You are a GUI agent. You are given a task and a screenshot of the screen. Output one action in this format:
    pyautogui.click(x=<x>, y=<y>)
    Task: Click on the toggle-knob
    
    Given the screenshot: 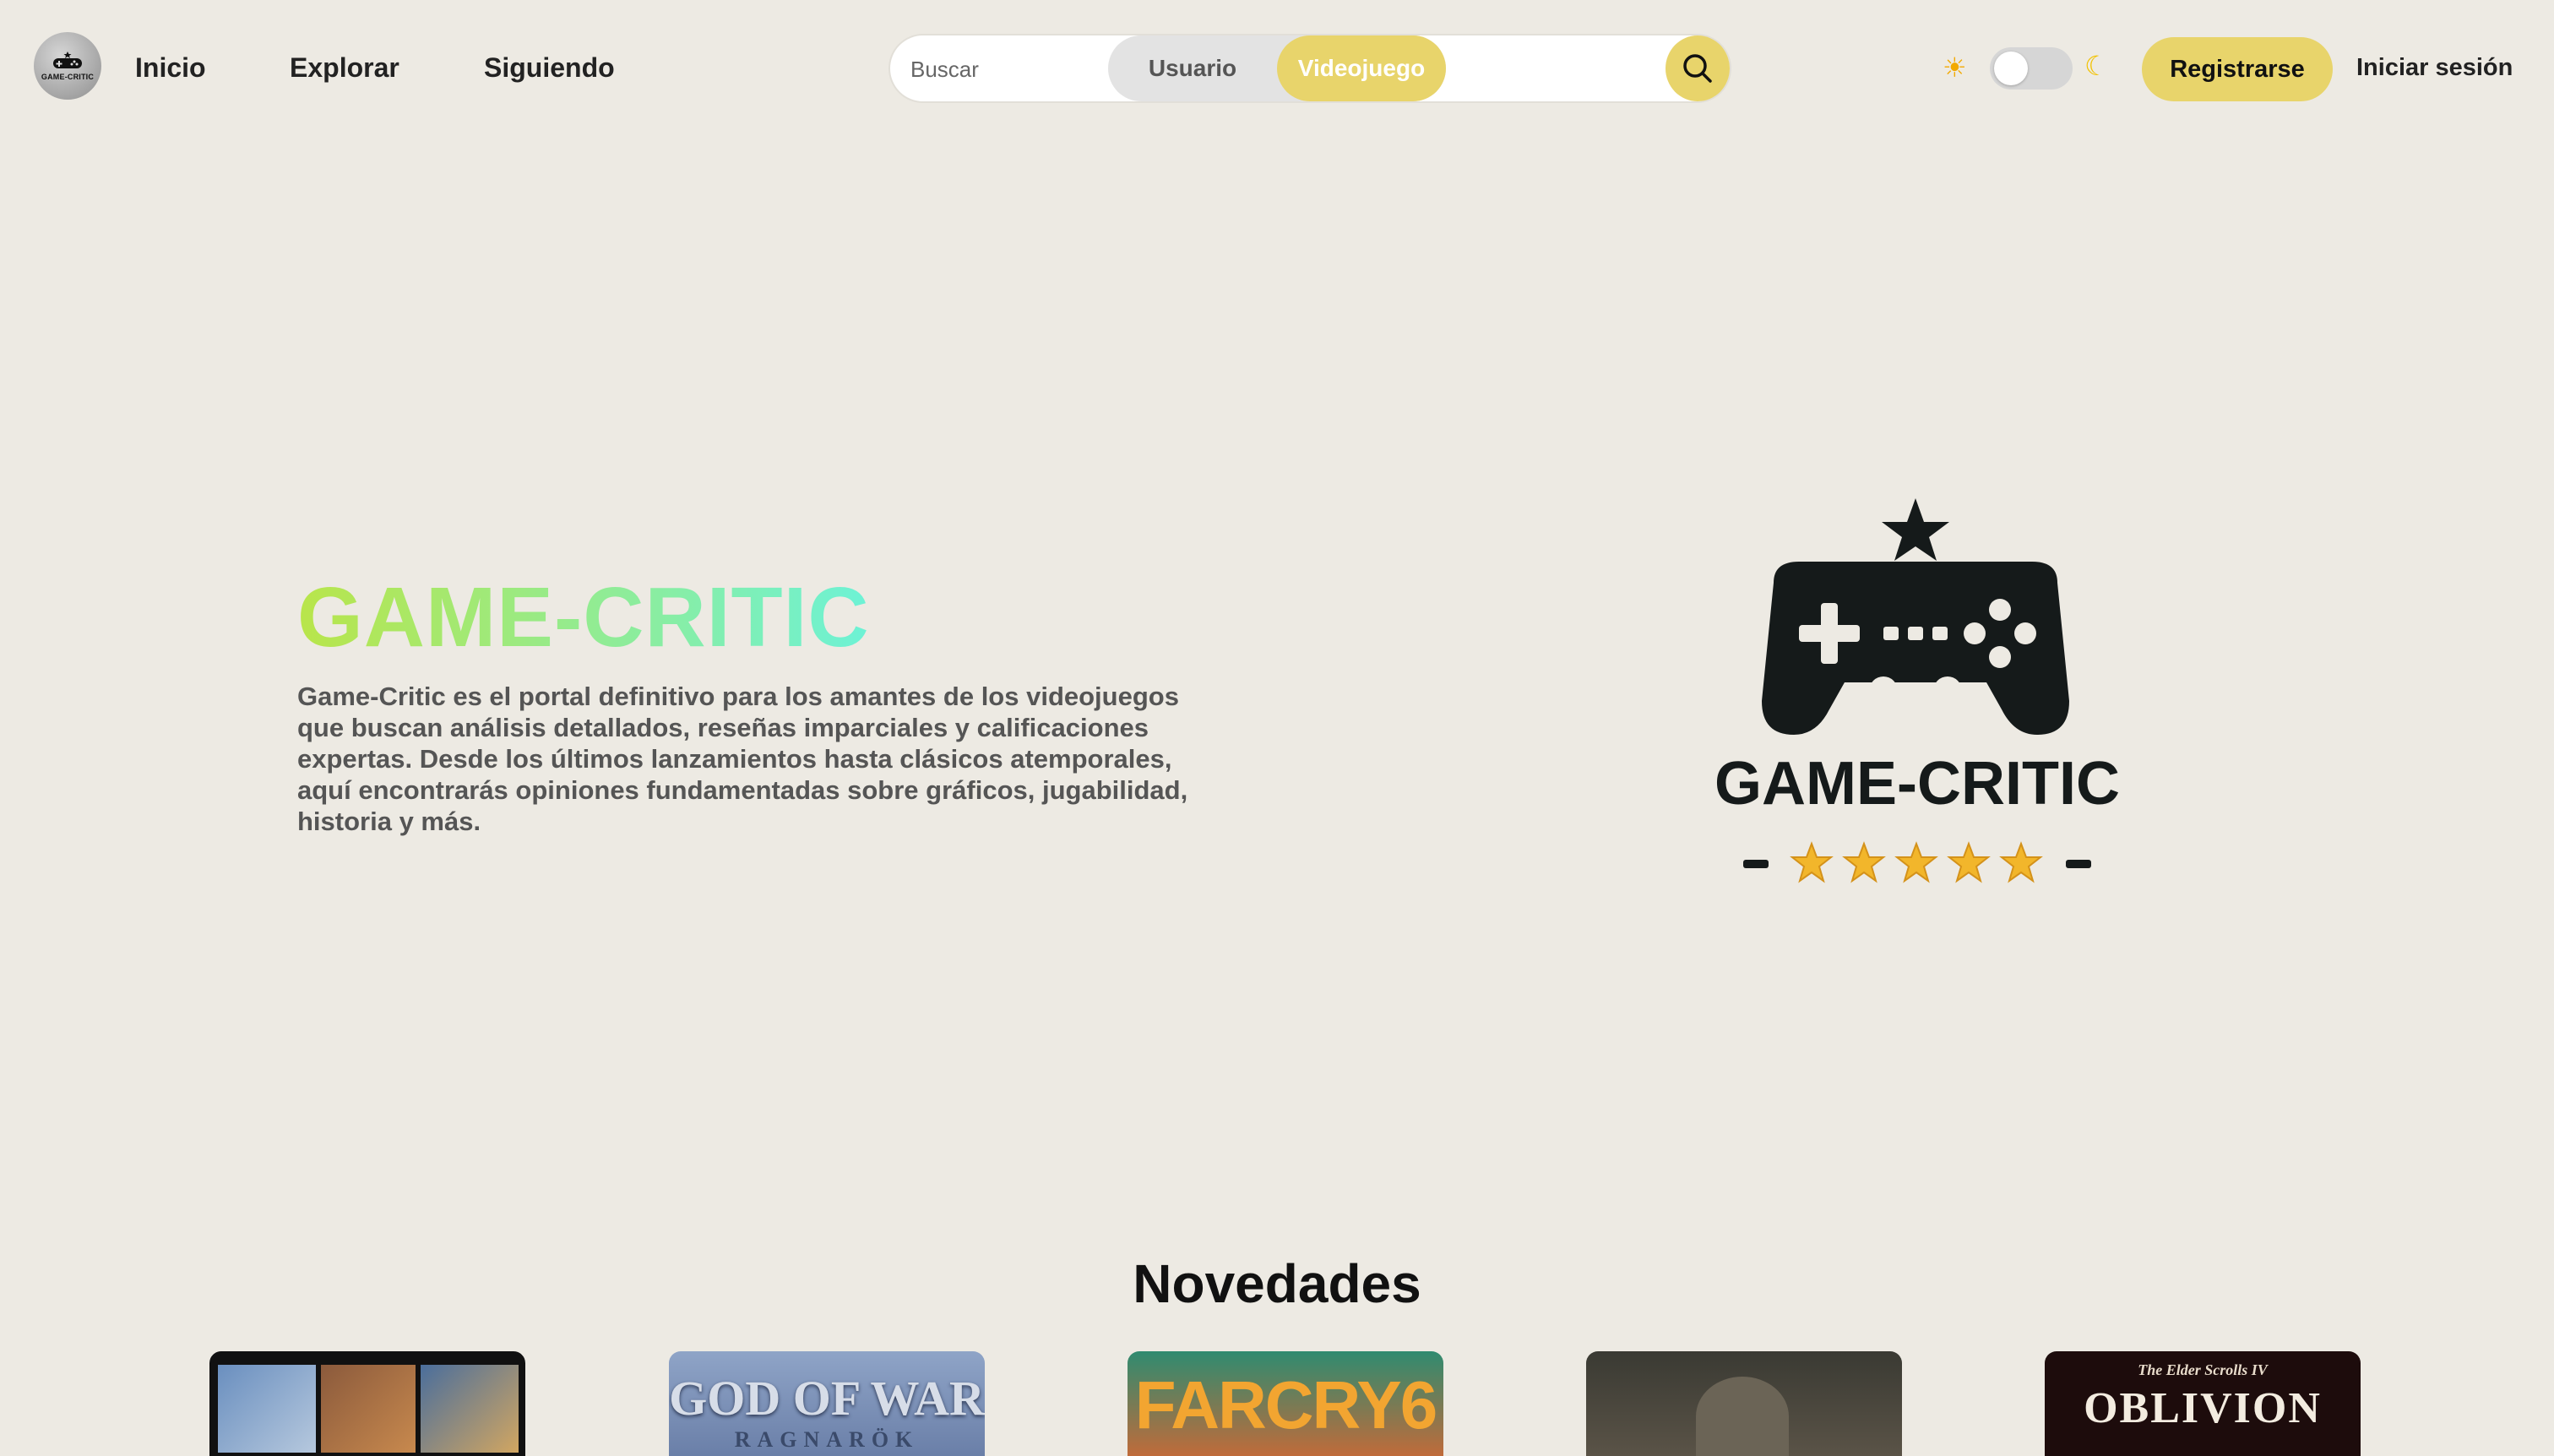 What is the action you would take?
    pyautogui.click(x=2011, y=68)
    